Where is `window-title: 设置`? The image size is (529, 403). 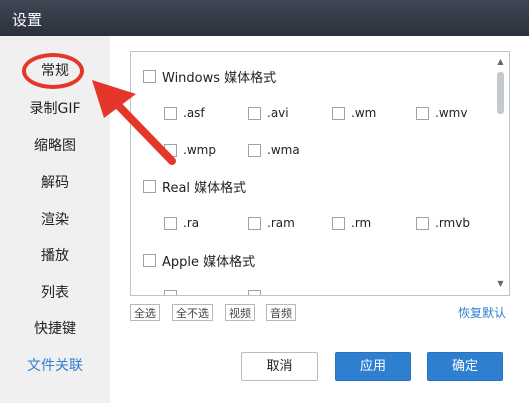
window-title: 设置 is located at coordinates (27, 20).